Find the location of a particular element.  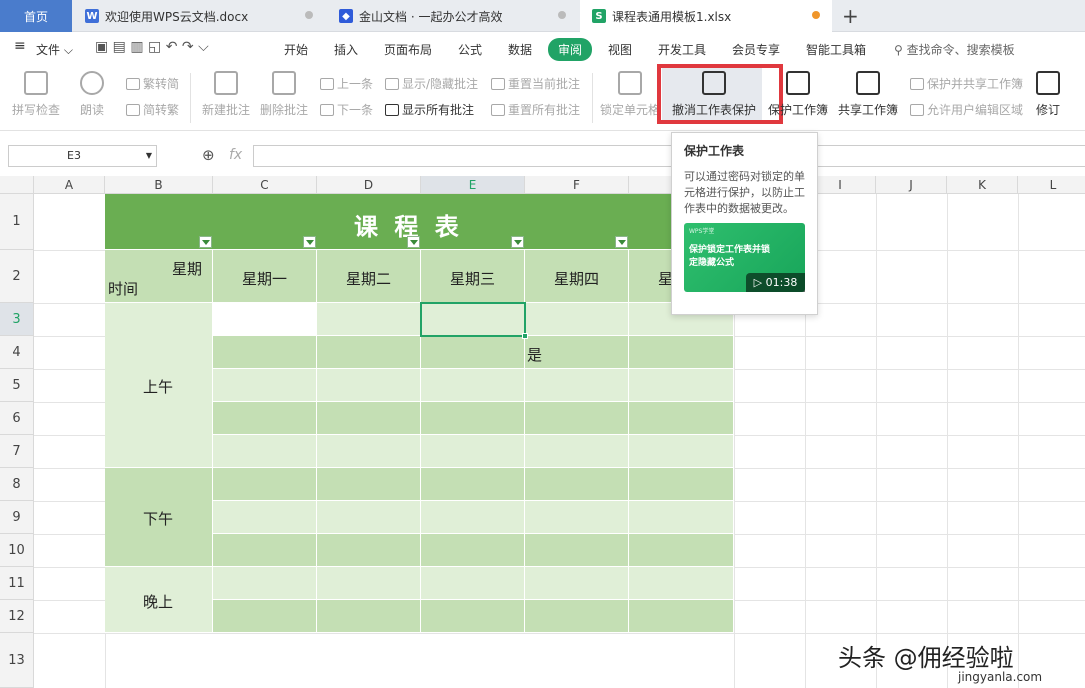

col-header: K is located at coordinates (982, 185).